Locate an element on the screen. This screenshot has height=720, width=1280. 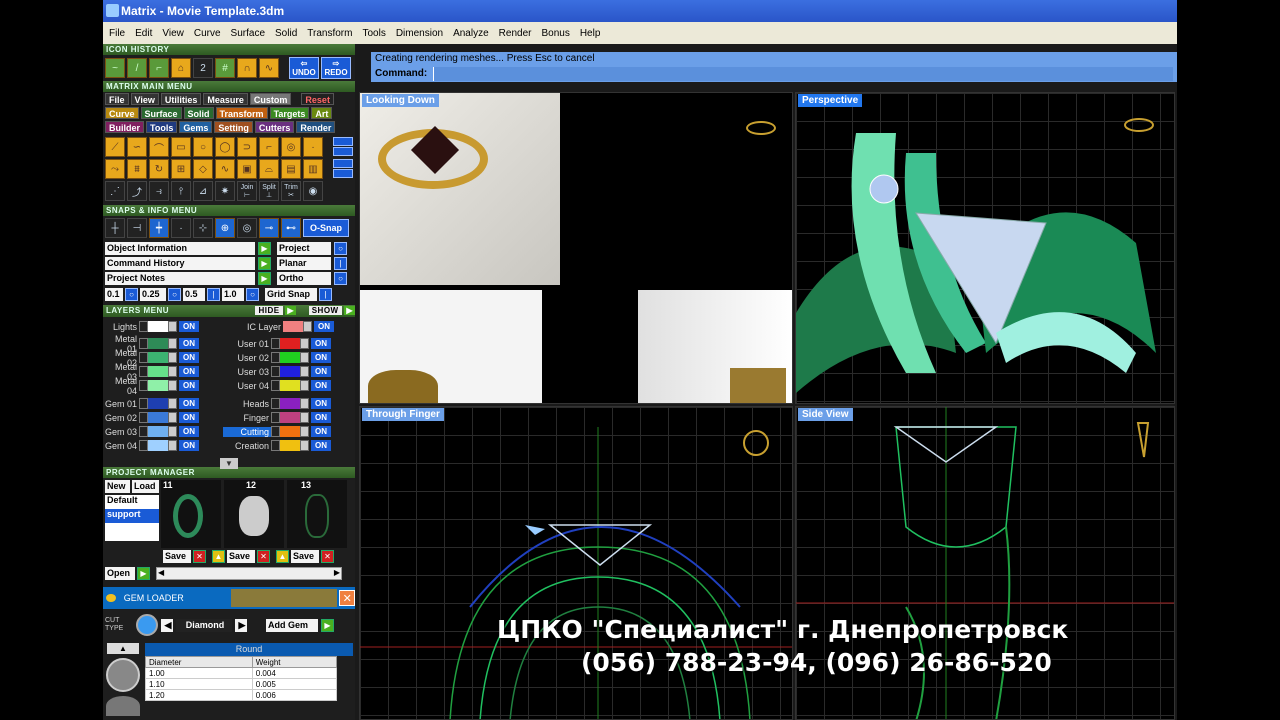
grid-value-025: 0.25 is located at coordinates (153, 294).